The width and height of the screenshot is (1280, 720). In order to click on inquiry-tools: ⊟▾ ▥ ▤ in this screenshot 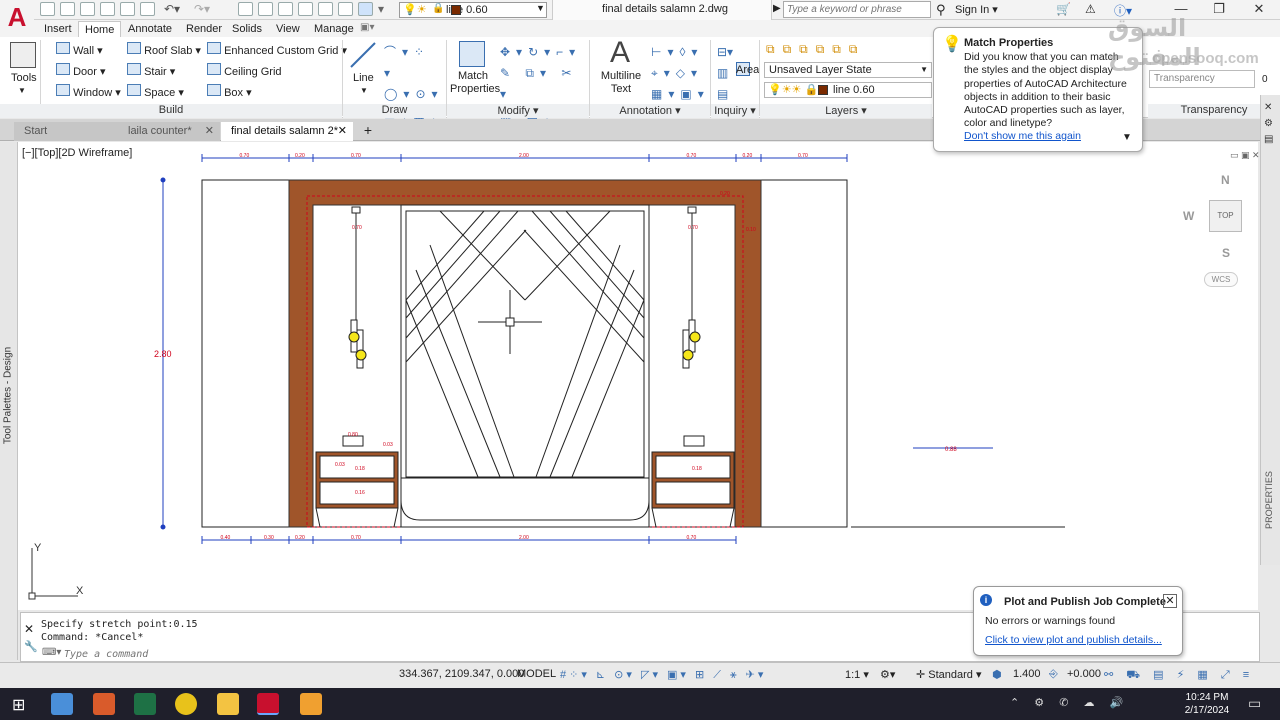, I will do `click(725, 73)`.